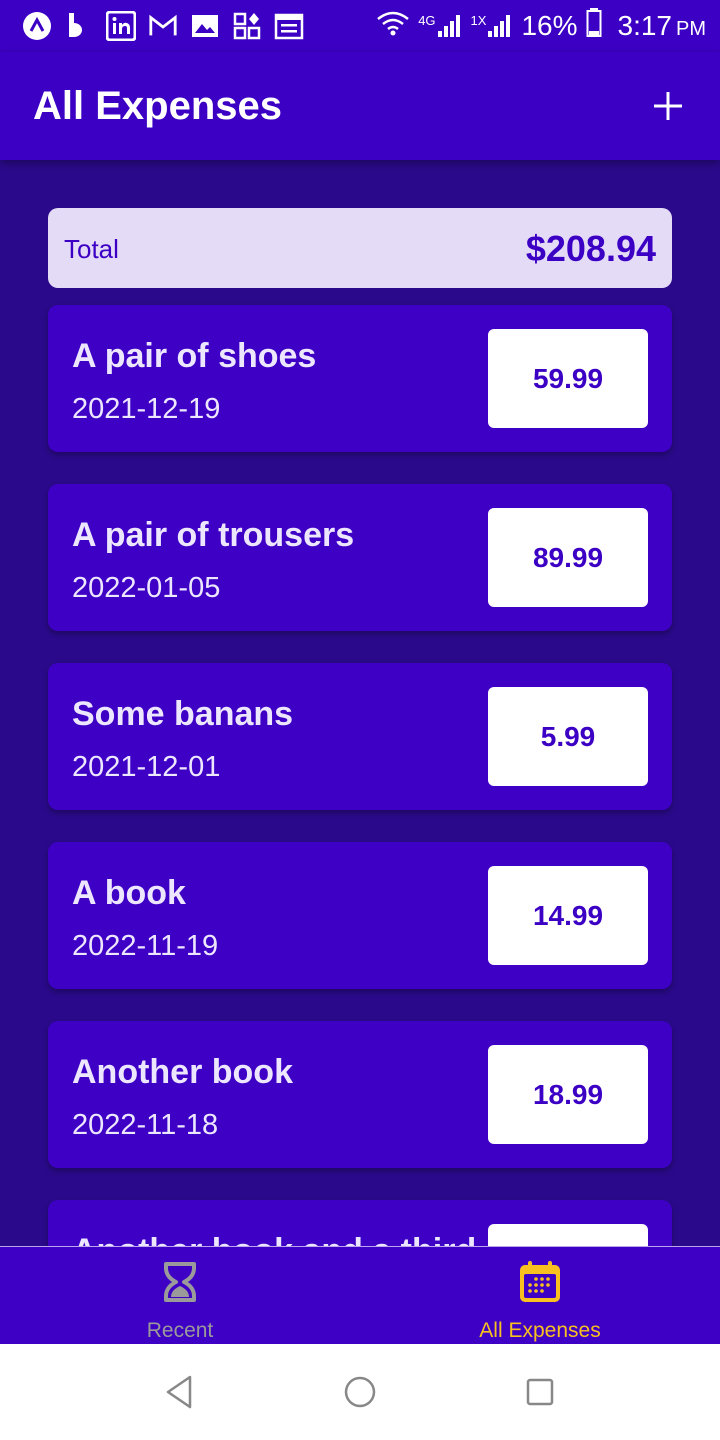 This screenshot has height=1440, width=720. What do you see at coordinates (360, 1094) in the screenshot?
I see `expense-item: Another book 2022-11-18 18.99` at bounding box center [360, 1094].